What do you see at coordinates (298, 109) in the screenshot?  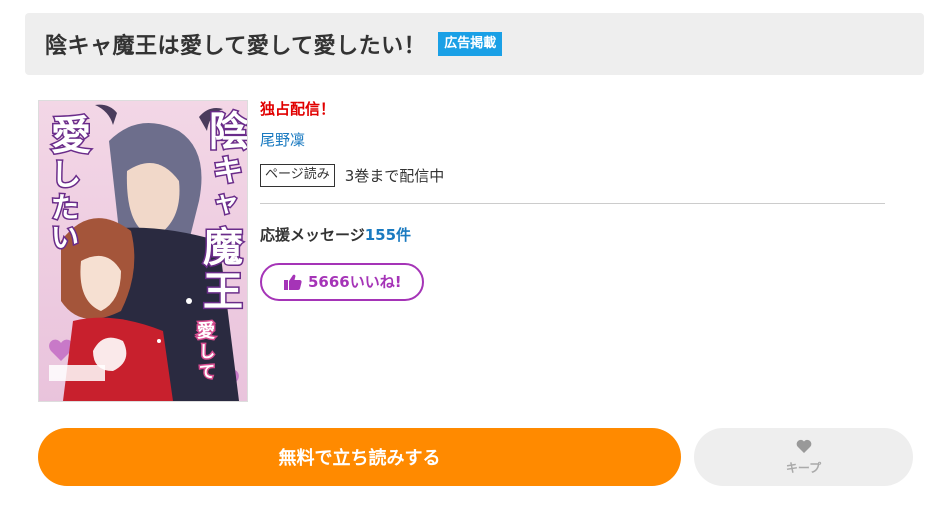 I see `exclusive-label: 独占配信！` at bounding box center [298, 109].